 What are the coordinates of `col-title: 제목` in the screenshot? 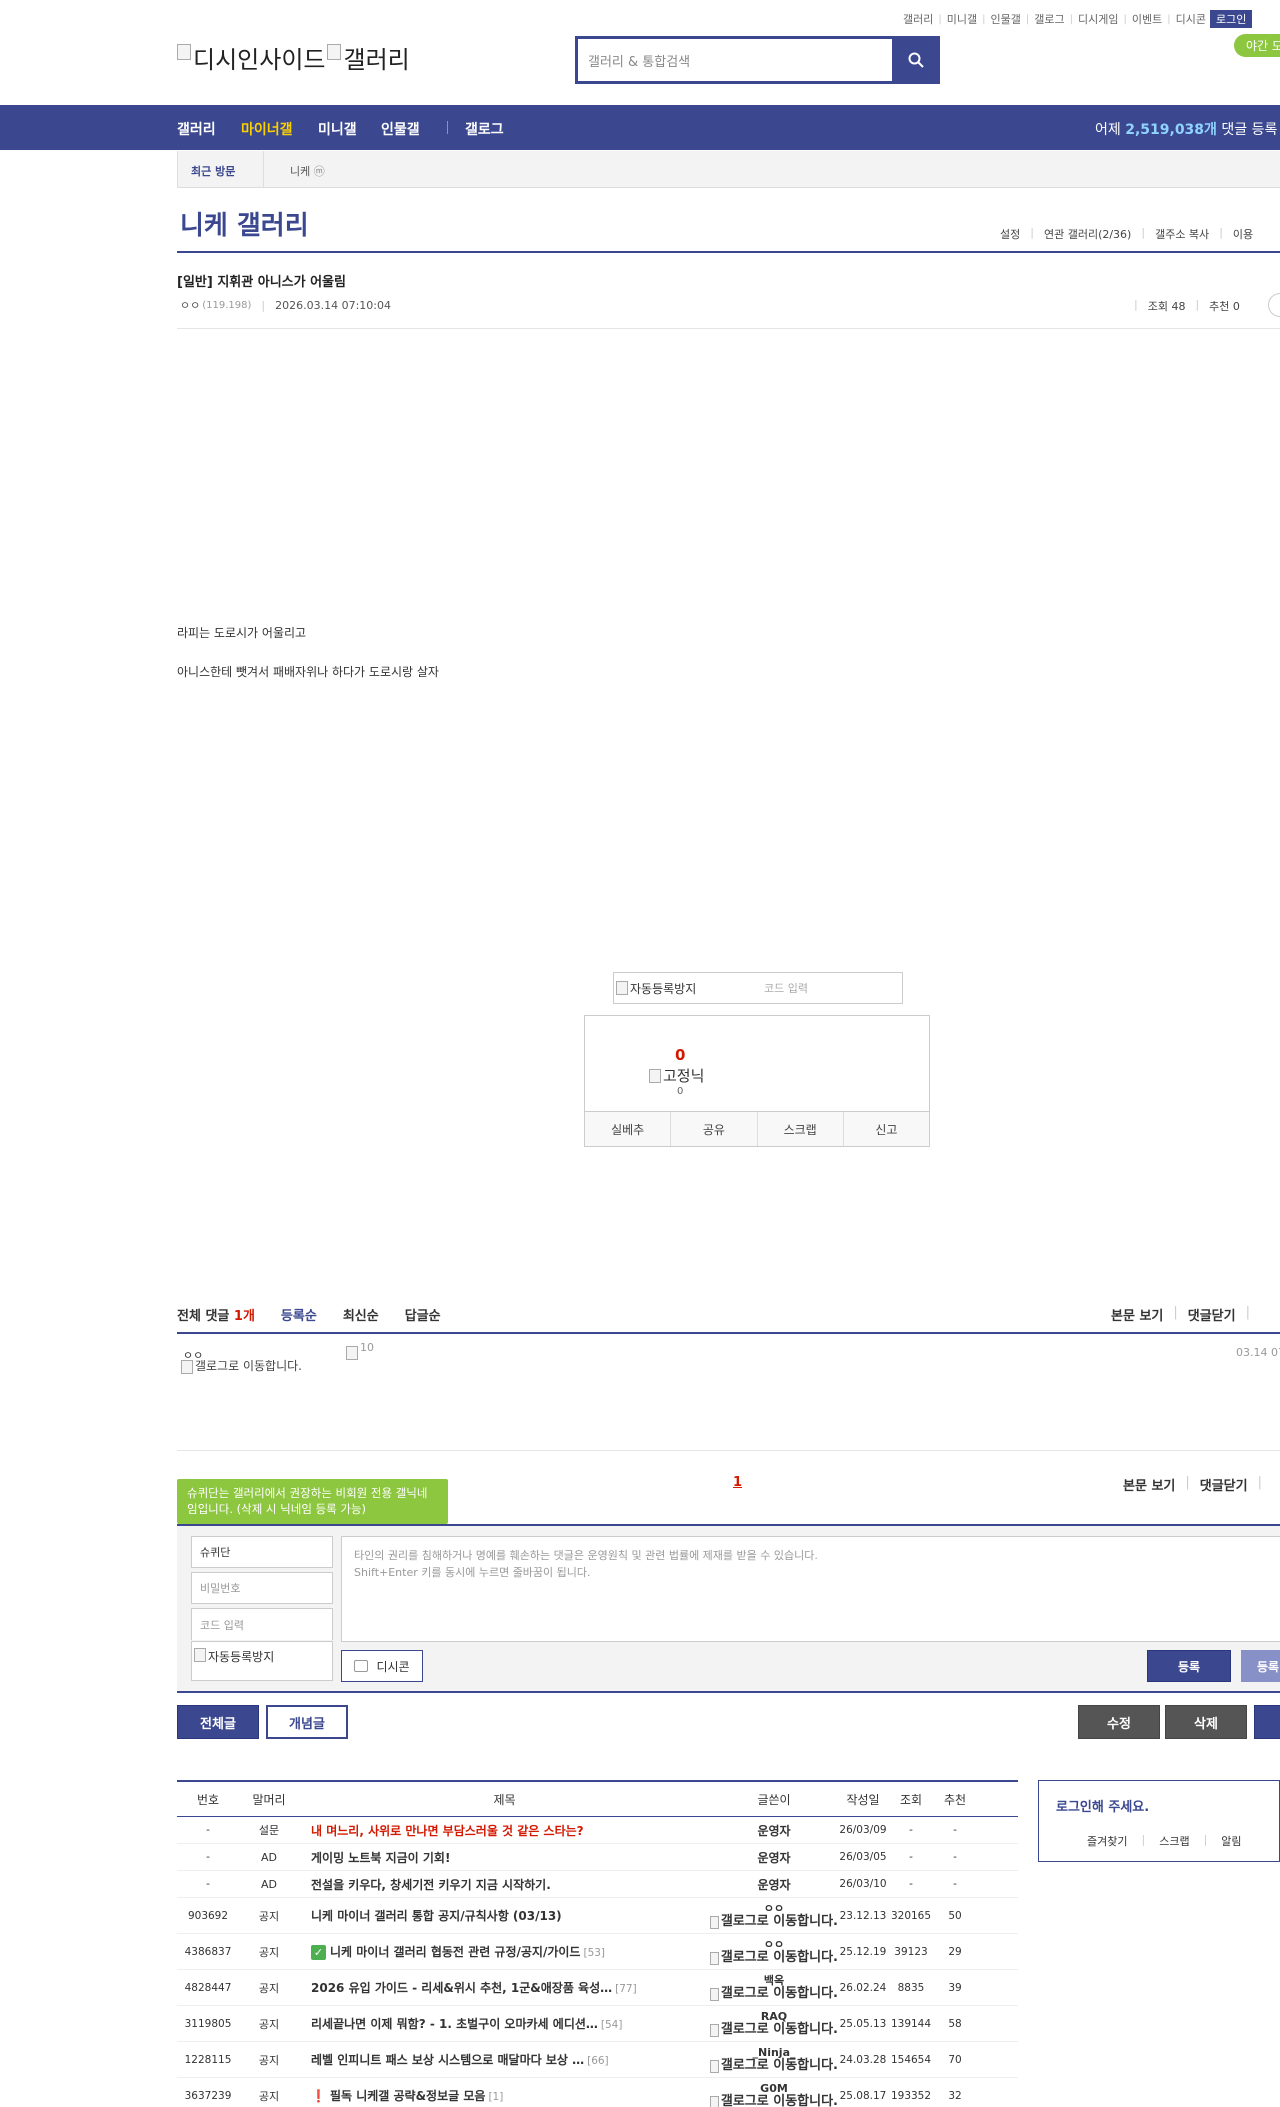 It's located at (504, 1799).